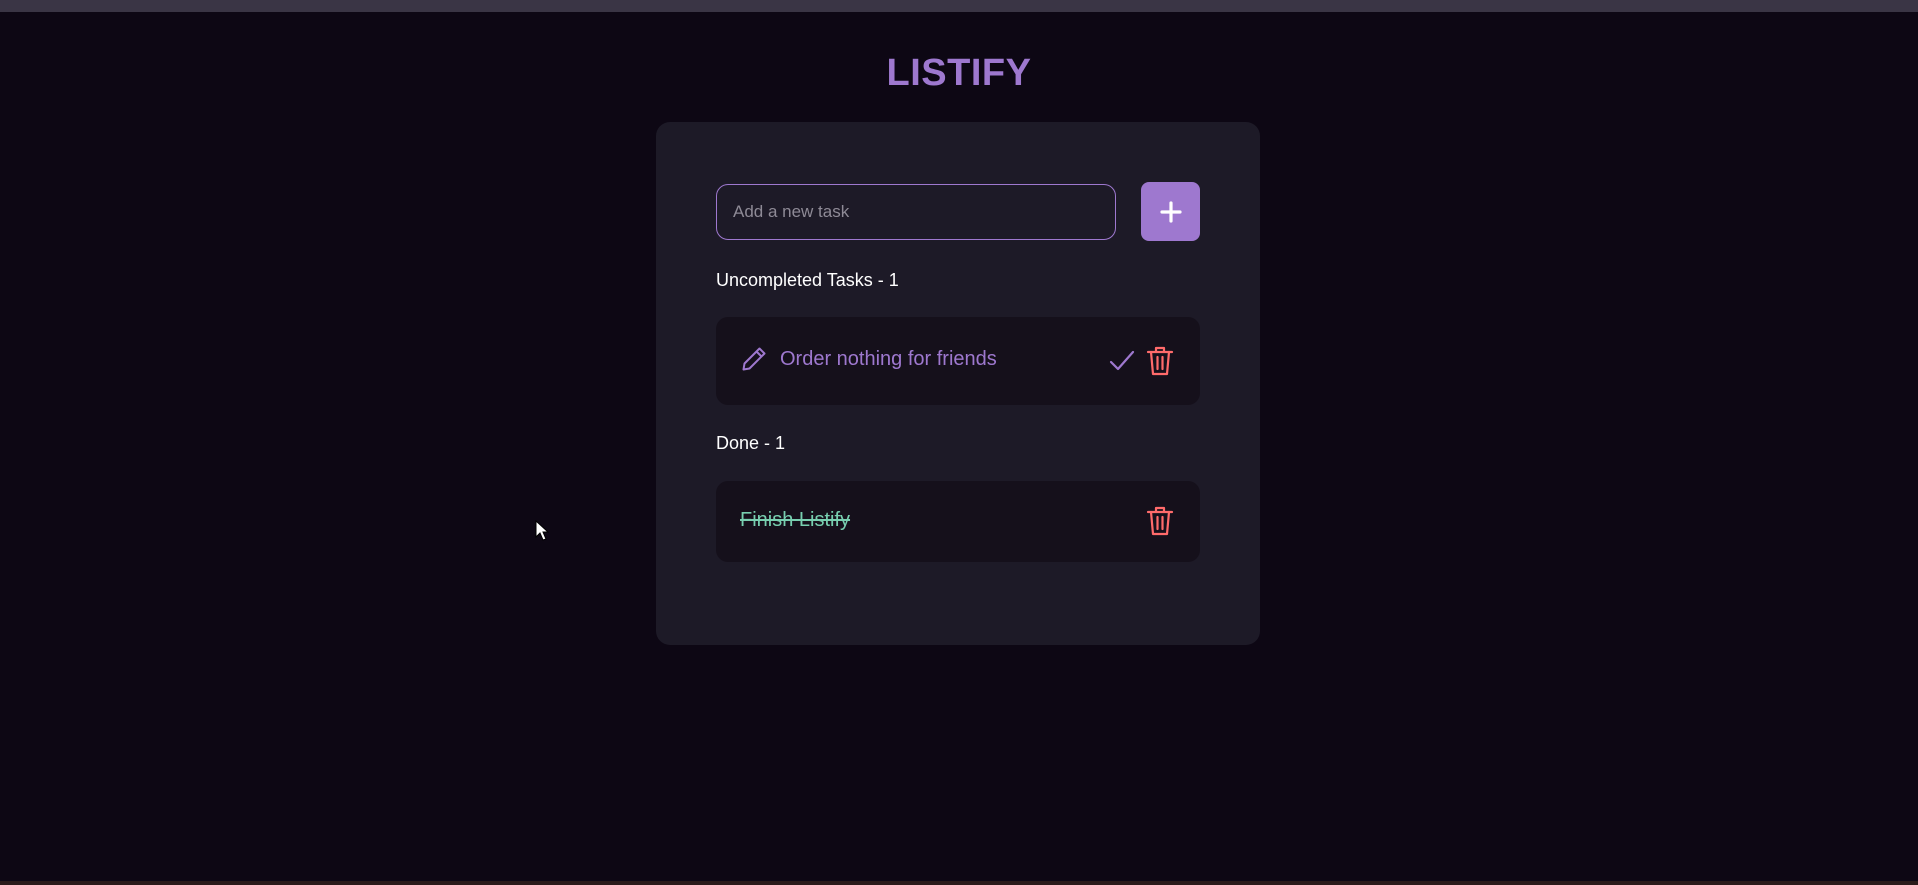 The width and height of the screenshot is (1918, 885). What do you see at coordinates (888, 359) in the screenshot?
I see `uncompleted-task-text: Order nothing for friends` at bounding box center [888, 359].